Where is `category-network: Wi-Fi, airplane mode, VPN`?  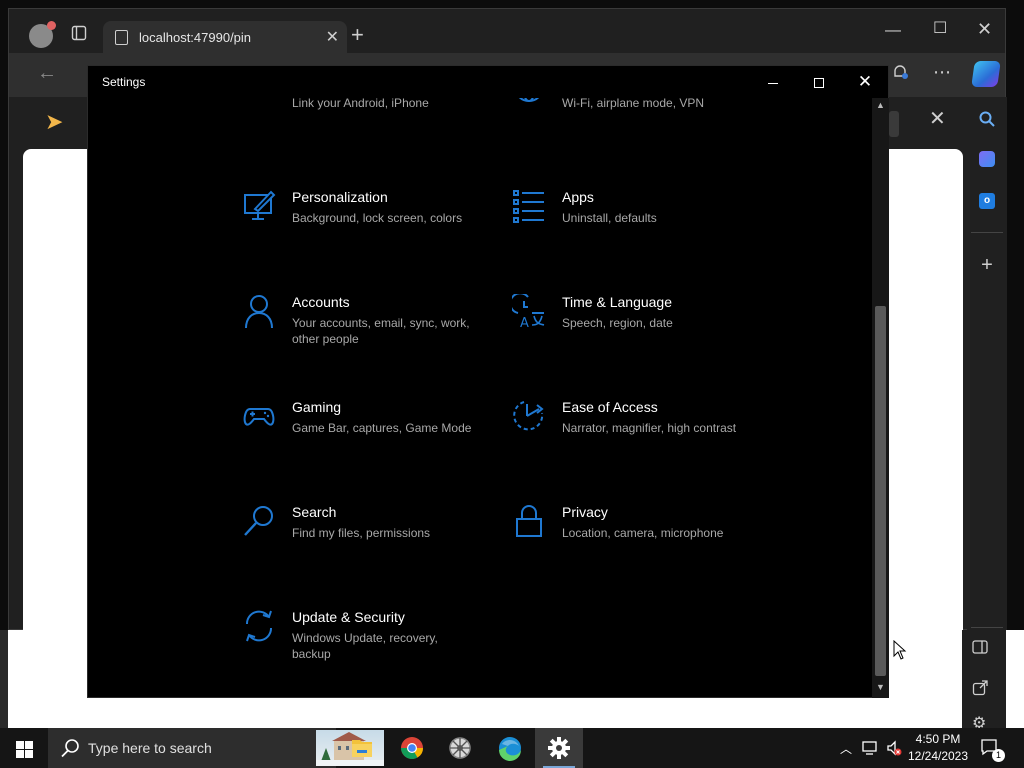 category-network: Wi-Fi, airplane mode, VPN is located at coordinates (637, 129).